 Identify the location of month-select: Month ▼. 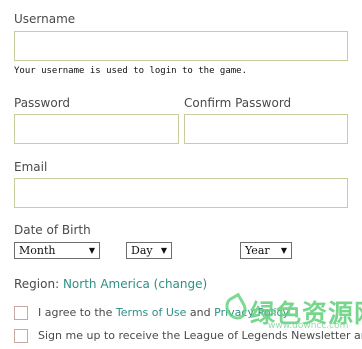
(57, 250).